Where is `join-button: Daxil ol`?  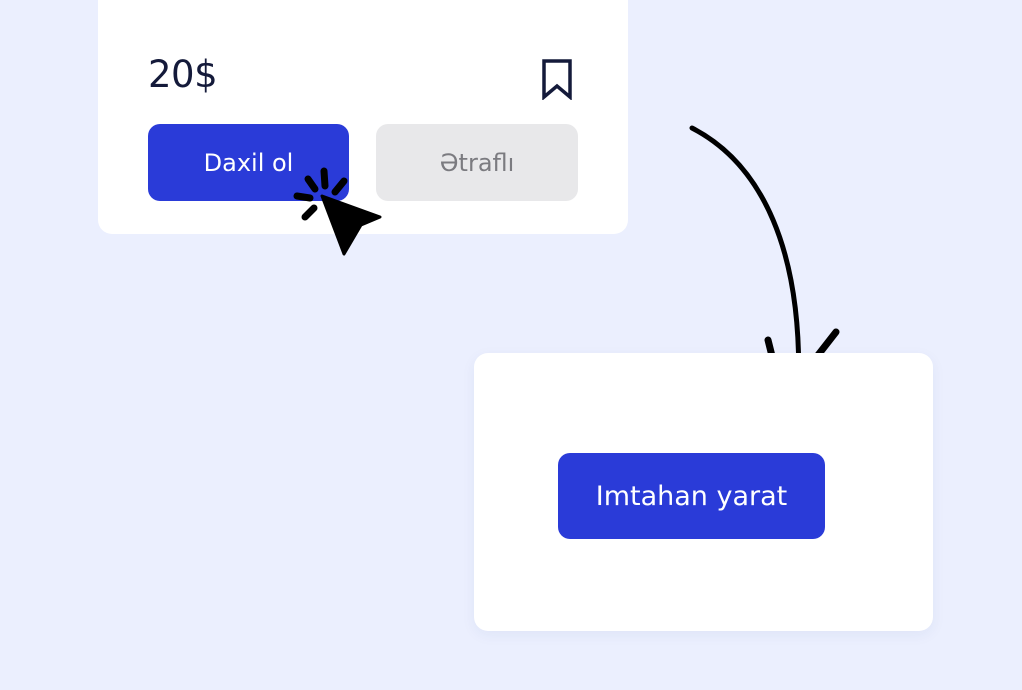 join-button: Daxil ol is located at coordinates (248, 162).